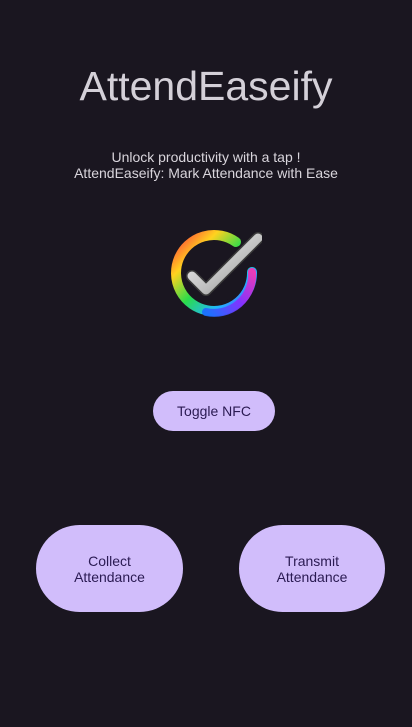 This screenshot has height=727, width=412. I want to click on tagline-line-2: AttendEaseify: Mark Attendance with Ease, so click(206, 173).